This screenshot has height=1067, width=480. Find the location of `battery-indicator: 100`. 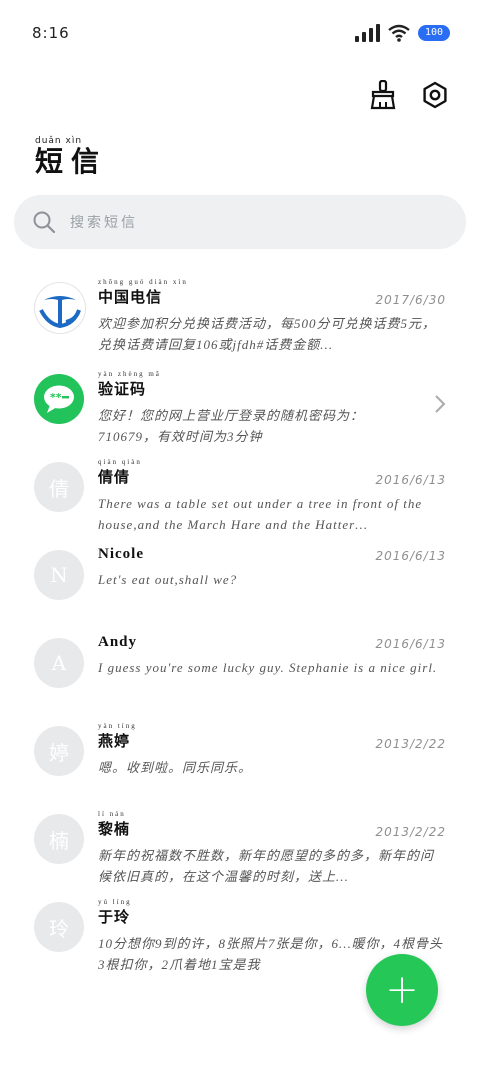

battery-indicator: 100 is located at coordinates (433, 33).